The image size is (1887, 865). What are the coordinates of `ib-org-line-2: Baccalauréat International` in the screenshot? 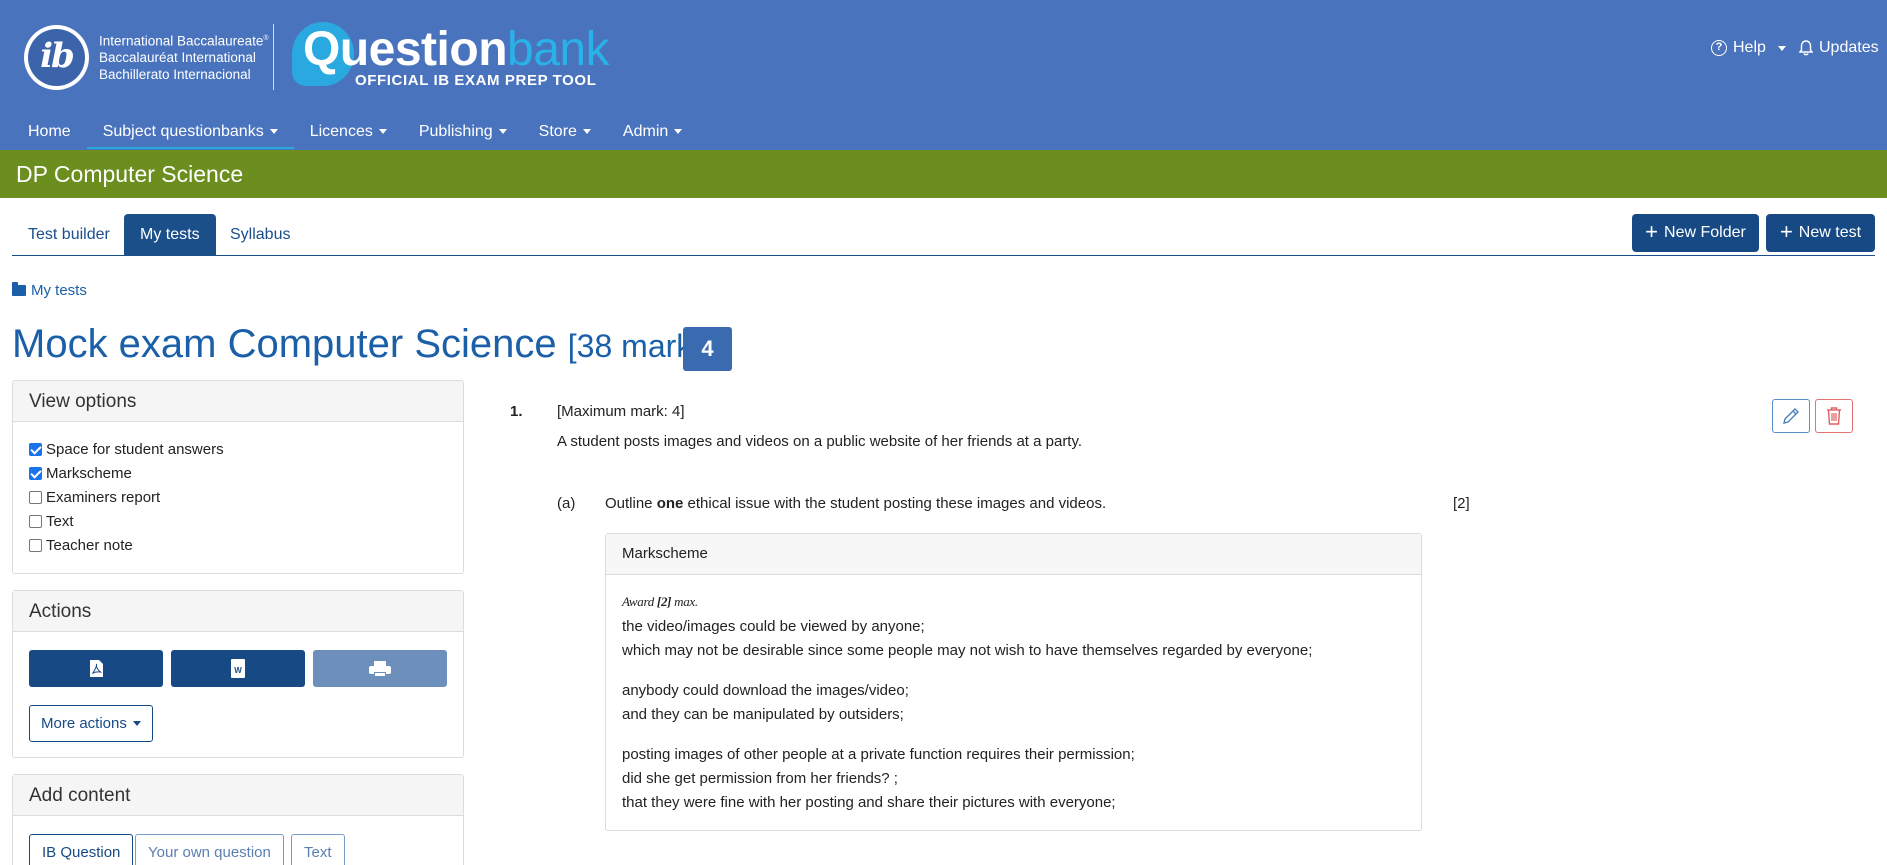 It's located at (177, 57).